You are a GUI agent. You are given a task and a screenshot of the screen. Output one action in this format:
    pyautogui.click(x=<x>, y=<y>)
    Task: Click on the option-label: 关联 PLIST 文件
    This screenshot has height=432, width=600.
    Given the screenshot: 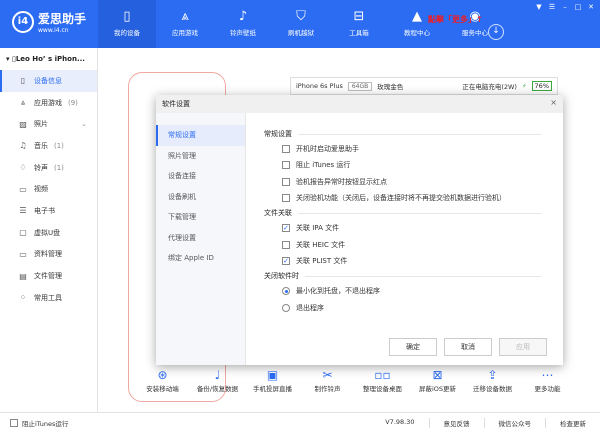 What is the action you would take?
    pyautogui.click(x=322, y=260)
    